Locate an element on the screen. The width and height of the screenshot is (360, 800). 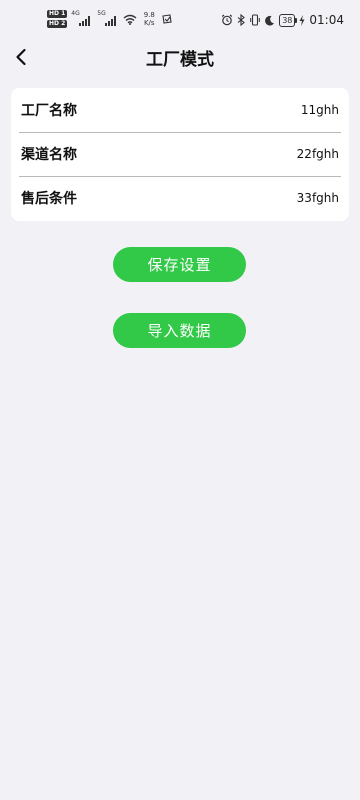
battery-indicator: 38 is located at coordinates (288, 20).